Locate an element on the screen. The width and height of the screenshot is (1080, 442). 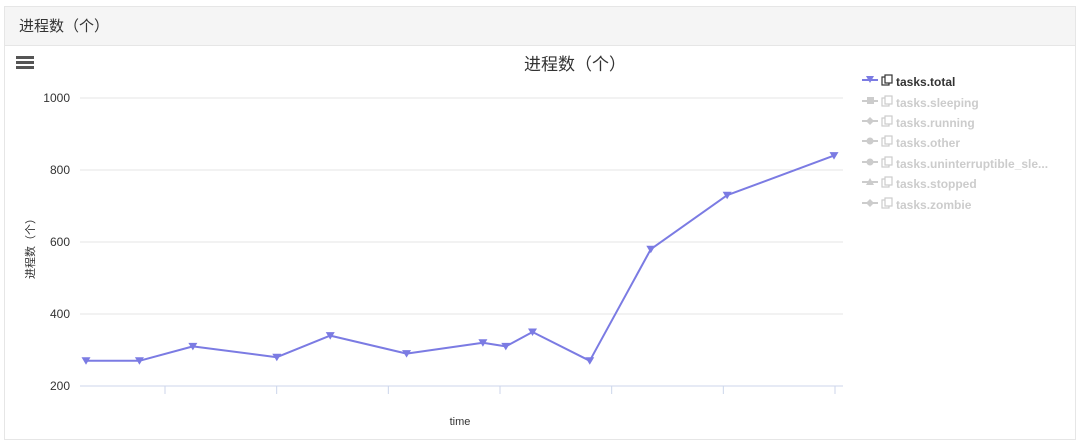
legend-label: tasks.total is located at coordinates (926, 82).